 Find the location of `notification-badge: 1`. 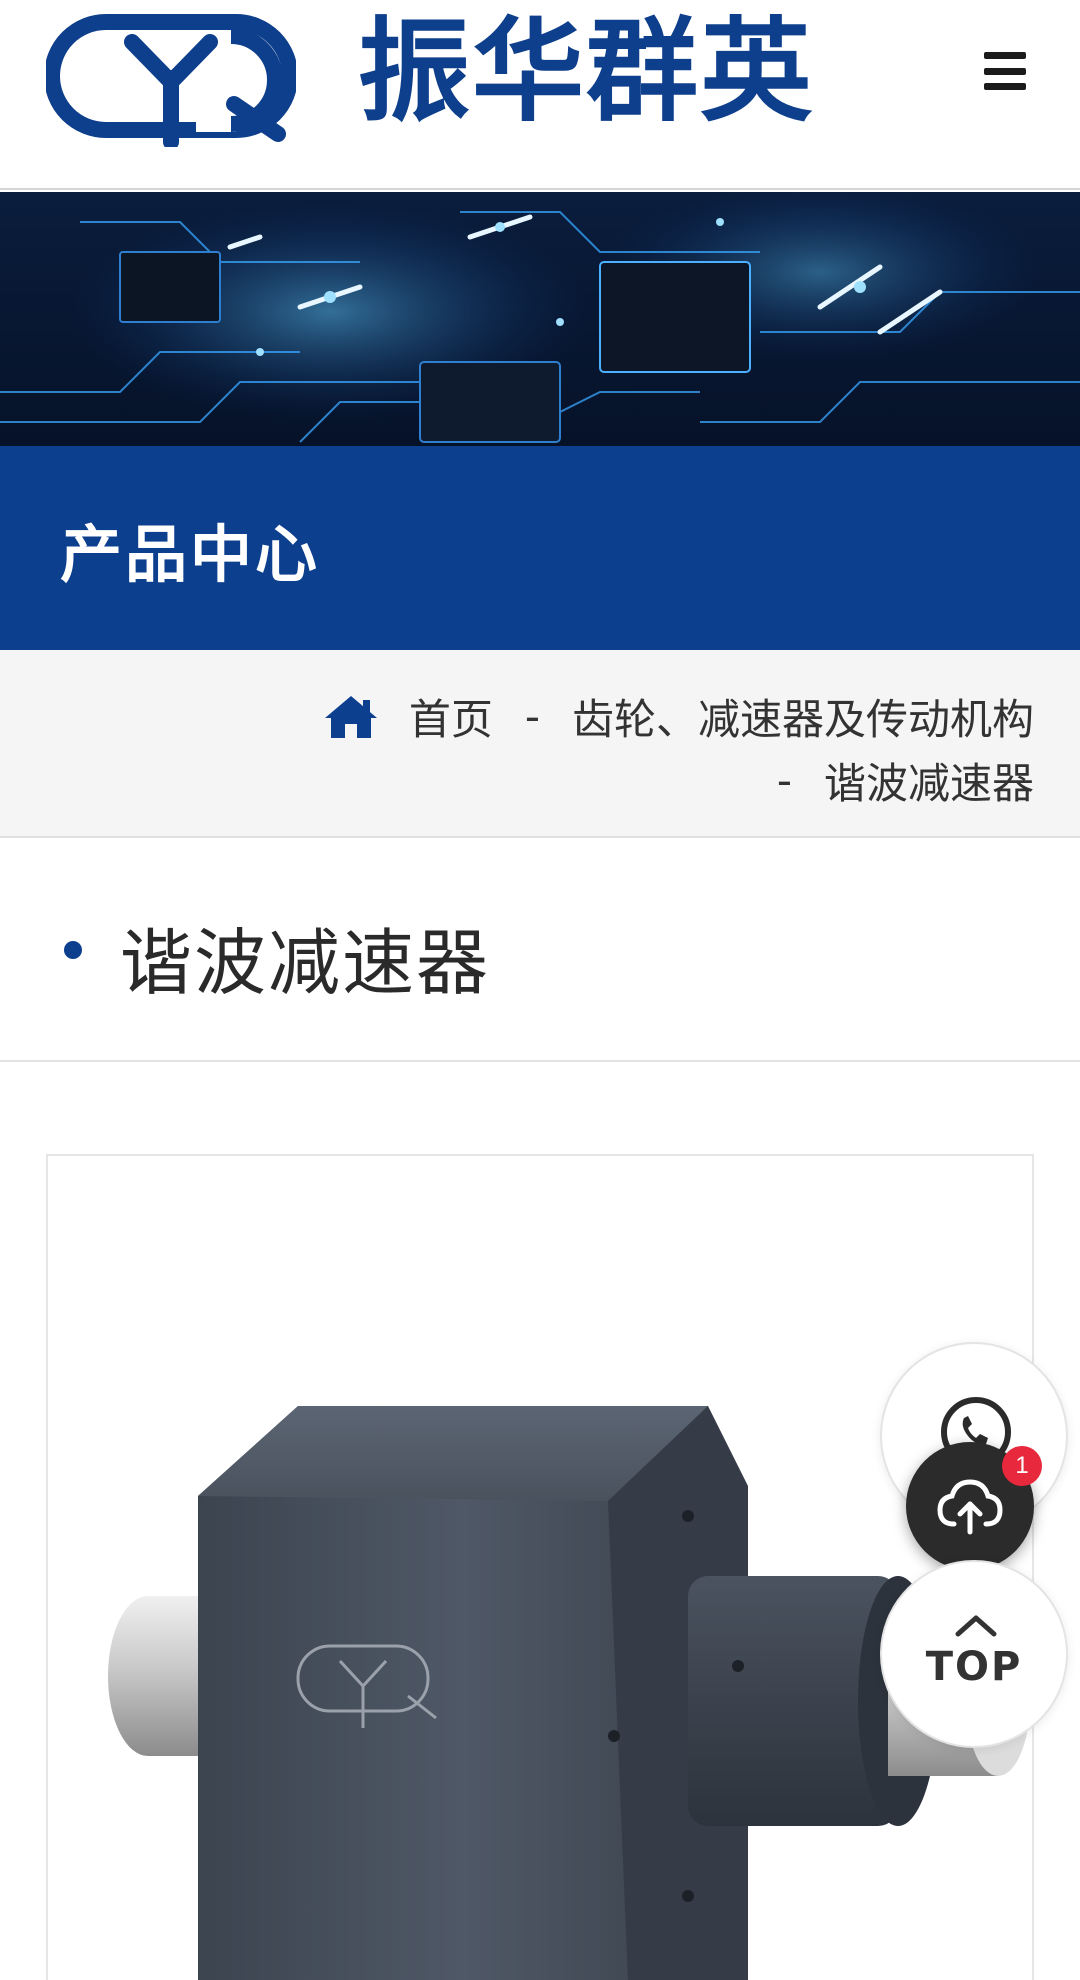

notification-badge: 1 is located at coordinates (1022, 1466).